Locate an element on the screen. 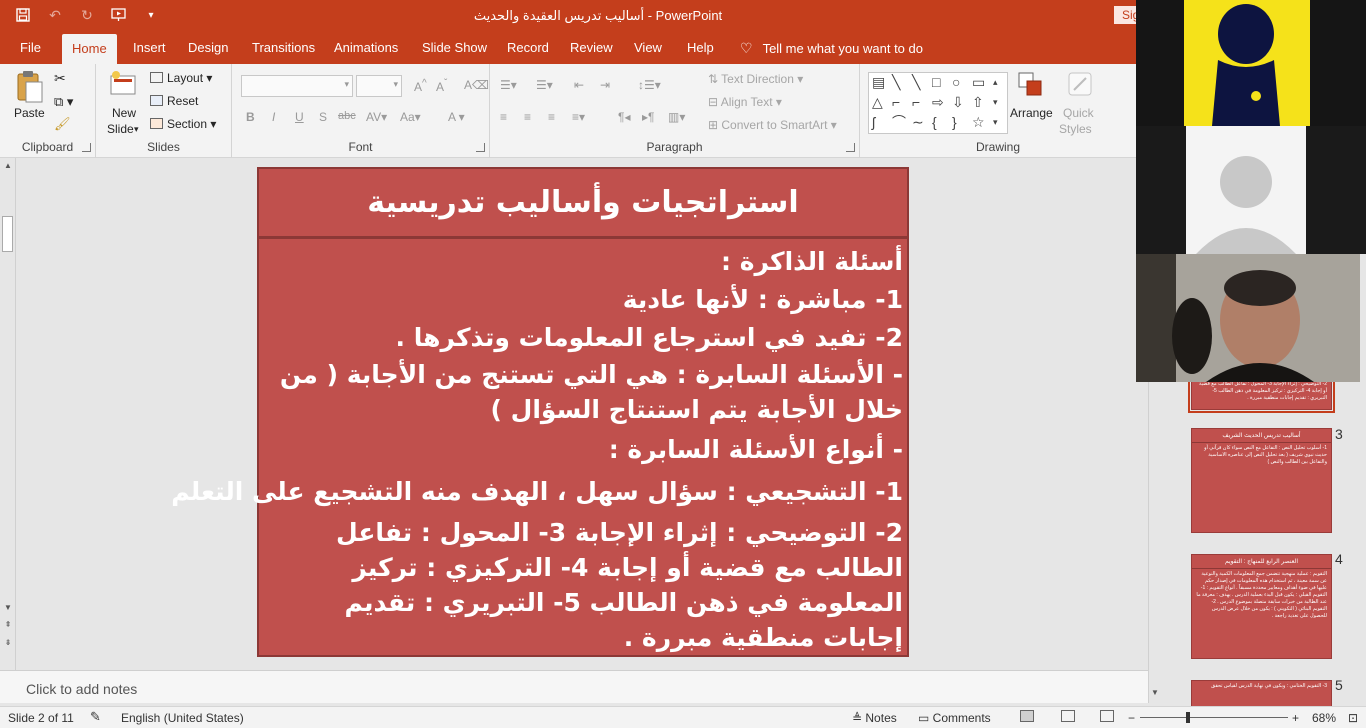 The height and width of the screenshot is (728, 1366). elbow2-connector-icon: ⌐ is located at coordinates (916, 102).